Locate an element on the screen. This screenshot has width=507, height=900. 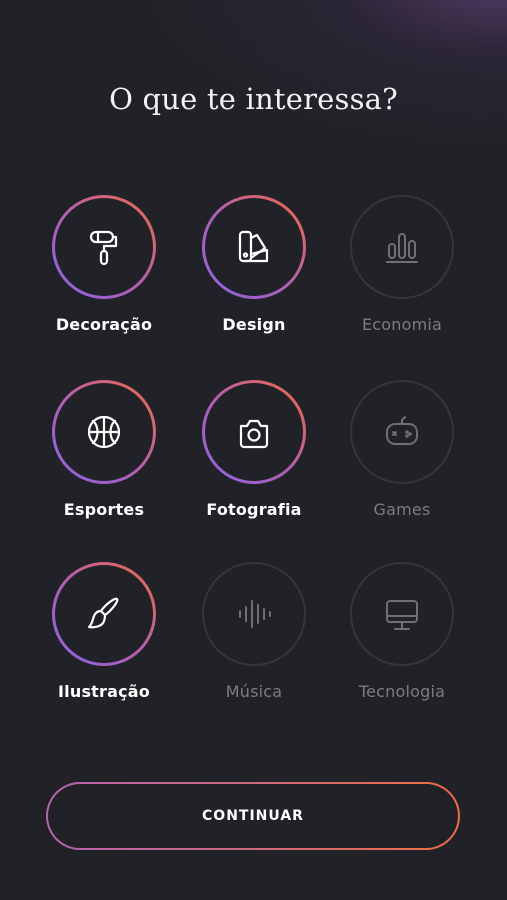
category-label: Decoração is located at coordinates (104, 324).